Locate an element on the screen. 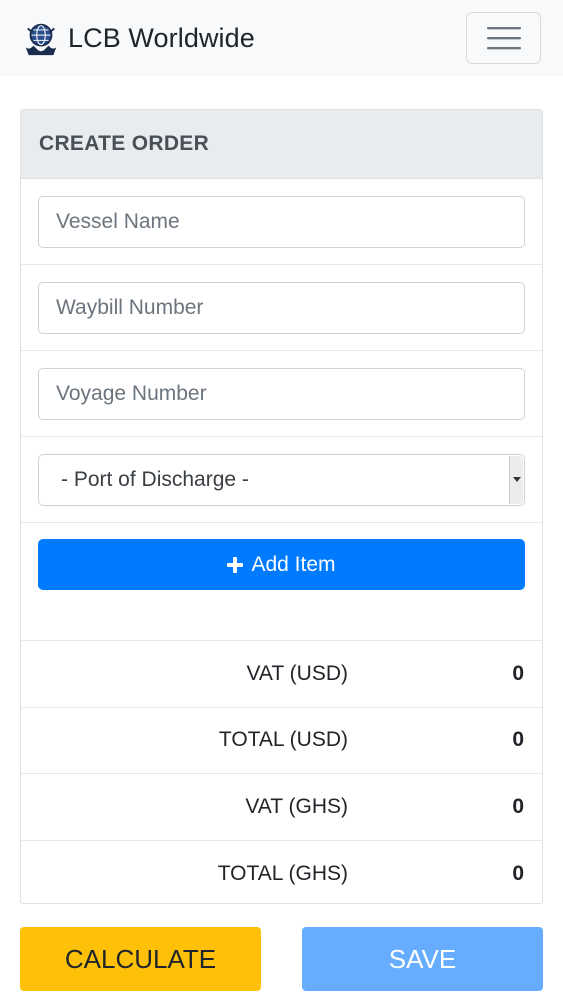  port-of-discharge-row: - Port of Discharge - is located at coordinates (281, 480).